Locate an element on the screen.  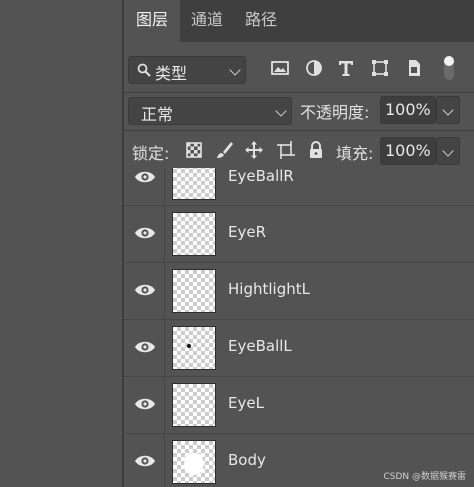
watermark-text: CSDN @数据猴赛雷 is located at coordinates (424, 477).